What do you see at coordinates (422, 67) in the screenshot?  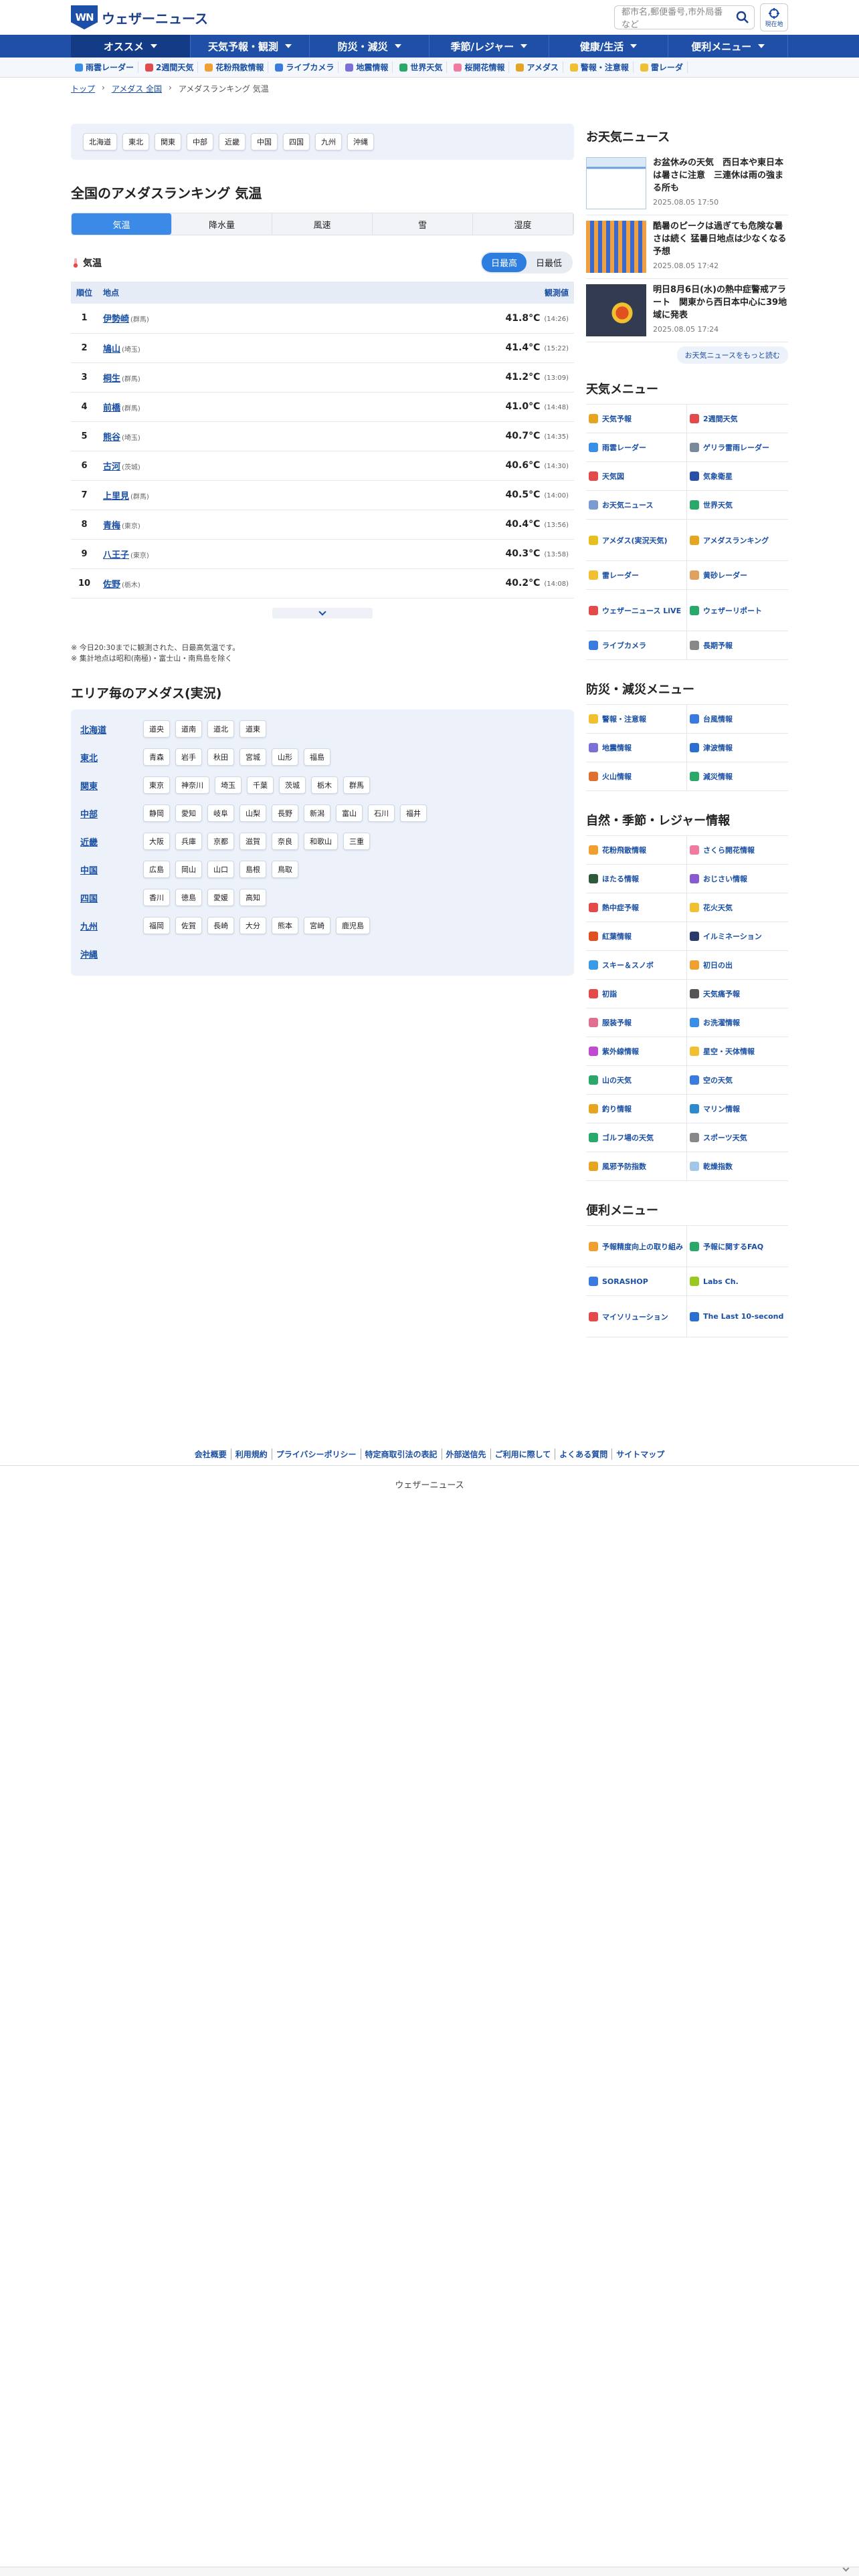 I see `quick-link: 世界天気` at bounding box center [422, 67].